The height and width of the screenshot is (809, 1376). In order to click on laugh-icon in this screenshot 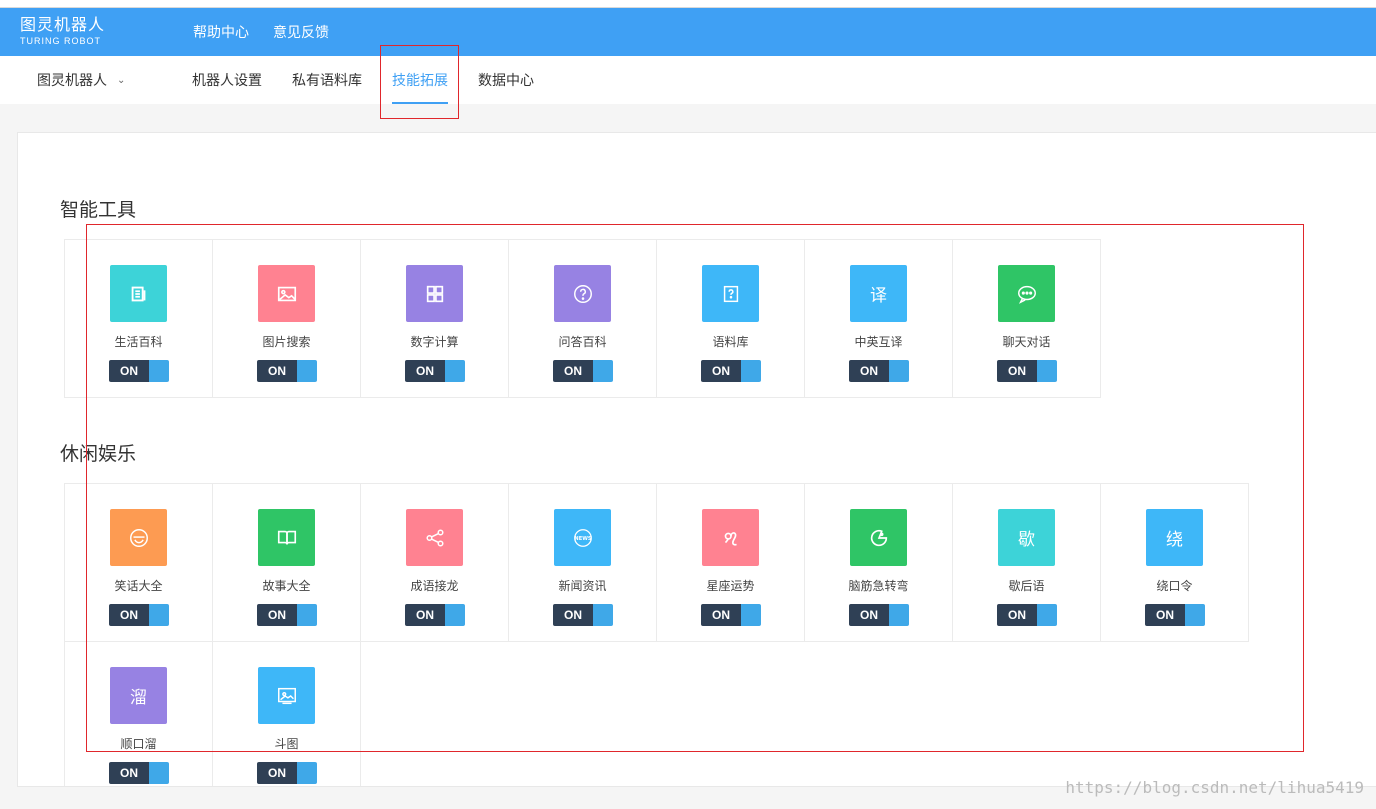, I will do `click(138, 537)`.